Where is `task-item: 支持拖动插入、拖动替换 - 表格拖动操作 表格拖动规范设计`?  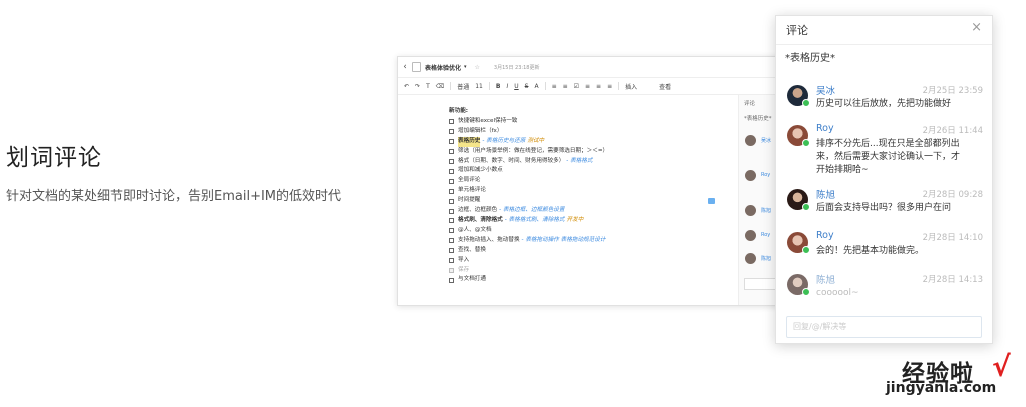
task-item: 支持拖动插入、拖动替换 - 表格拖动操作 表格拖动规范设计 is located at coordinates (528, 241).